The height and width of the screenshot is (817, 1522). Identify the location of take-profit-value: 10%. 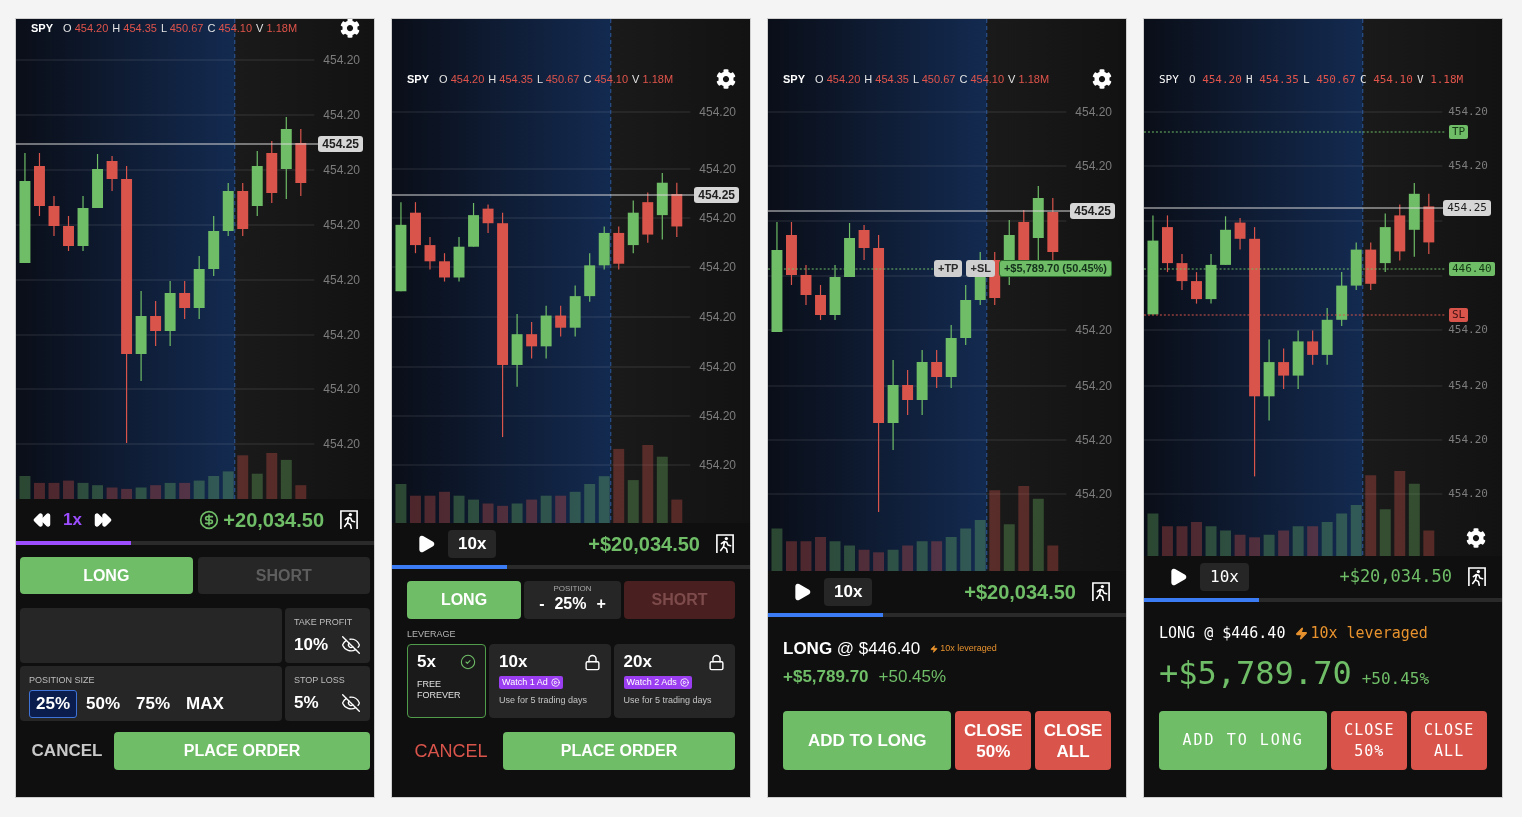
(311, 645).